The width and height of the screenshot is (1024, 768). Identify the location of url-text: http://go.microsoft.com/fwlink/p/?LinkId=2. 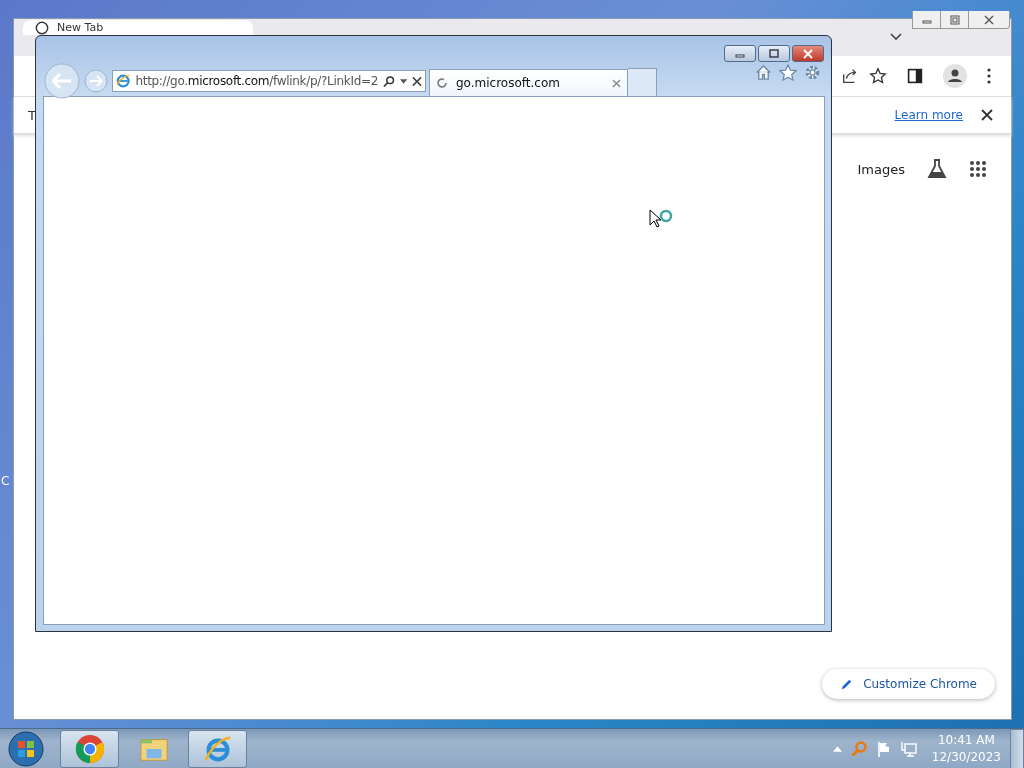
(257, 81).